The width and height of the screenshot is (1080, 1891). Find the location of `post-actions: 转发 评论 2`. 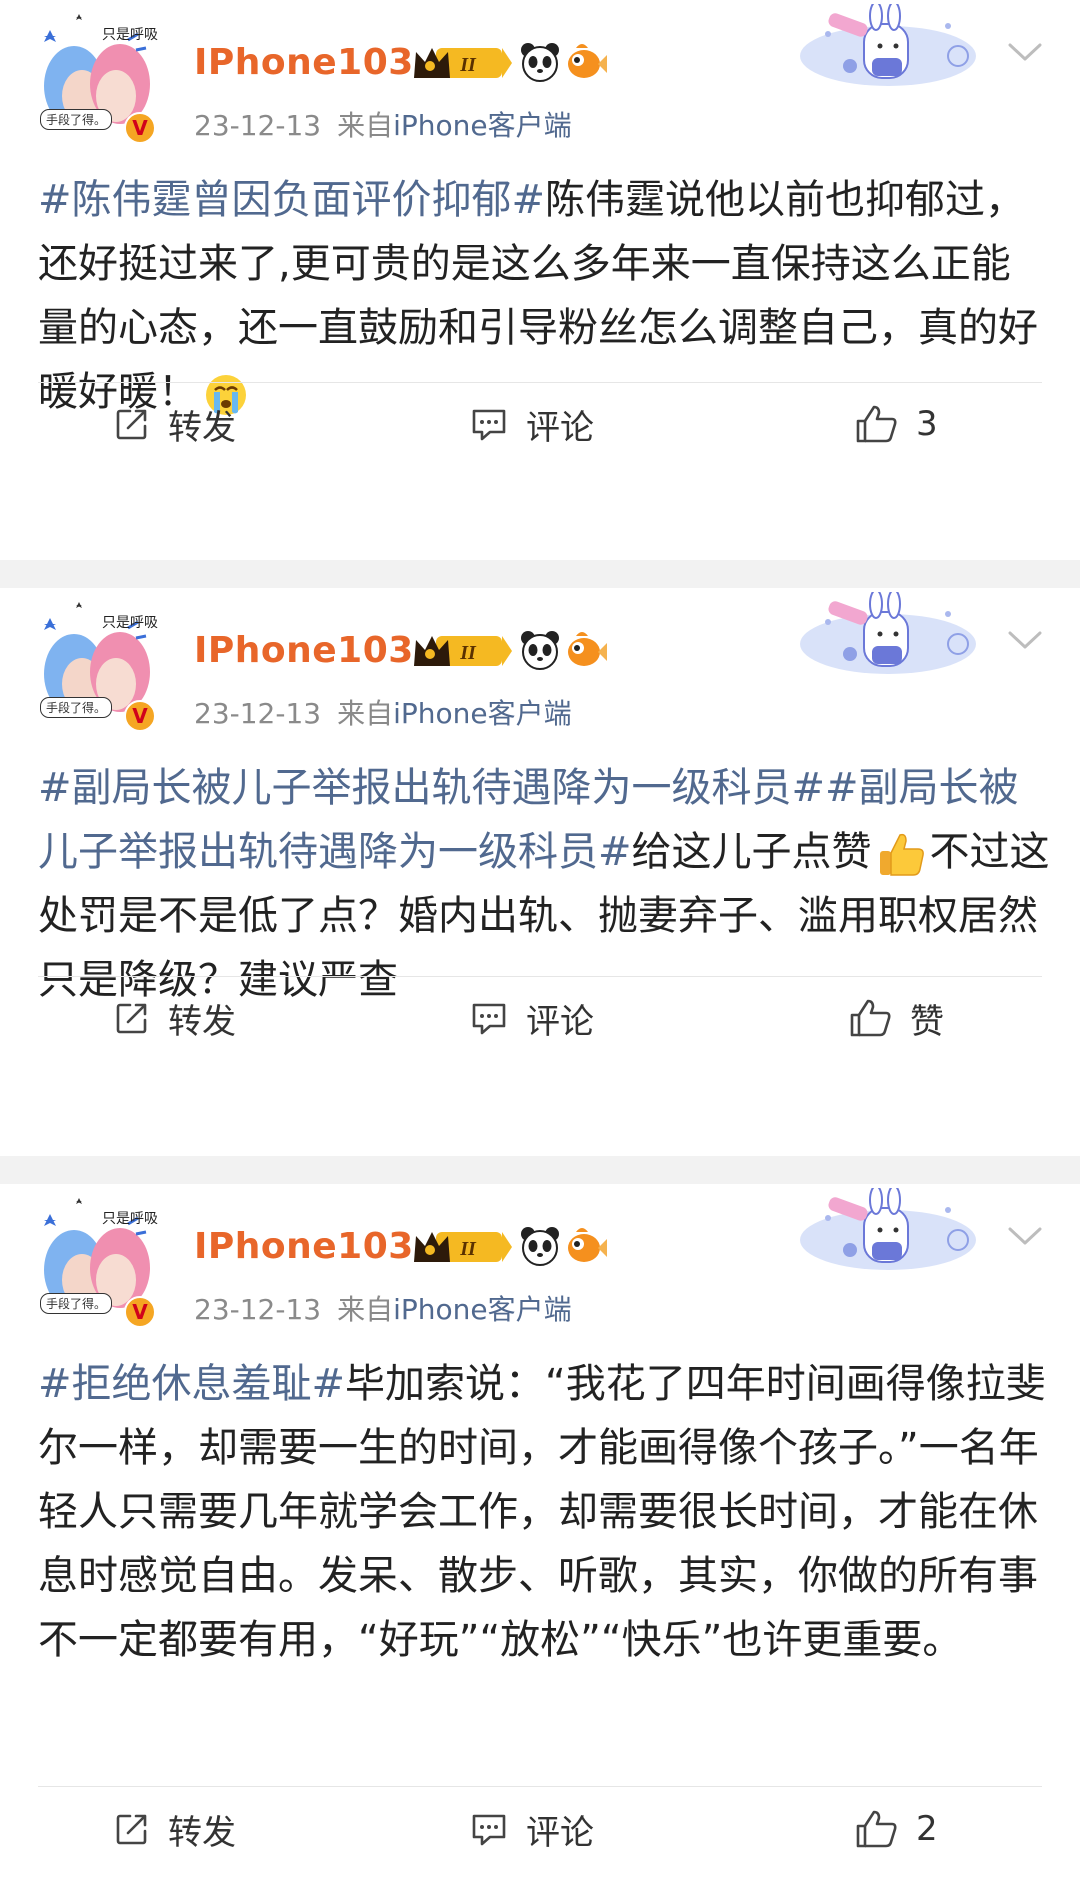

post-actions: 转发 评论 2 is located at coordinates (540, 1829).